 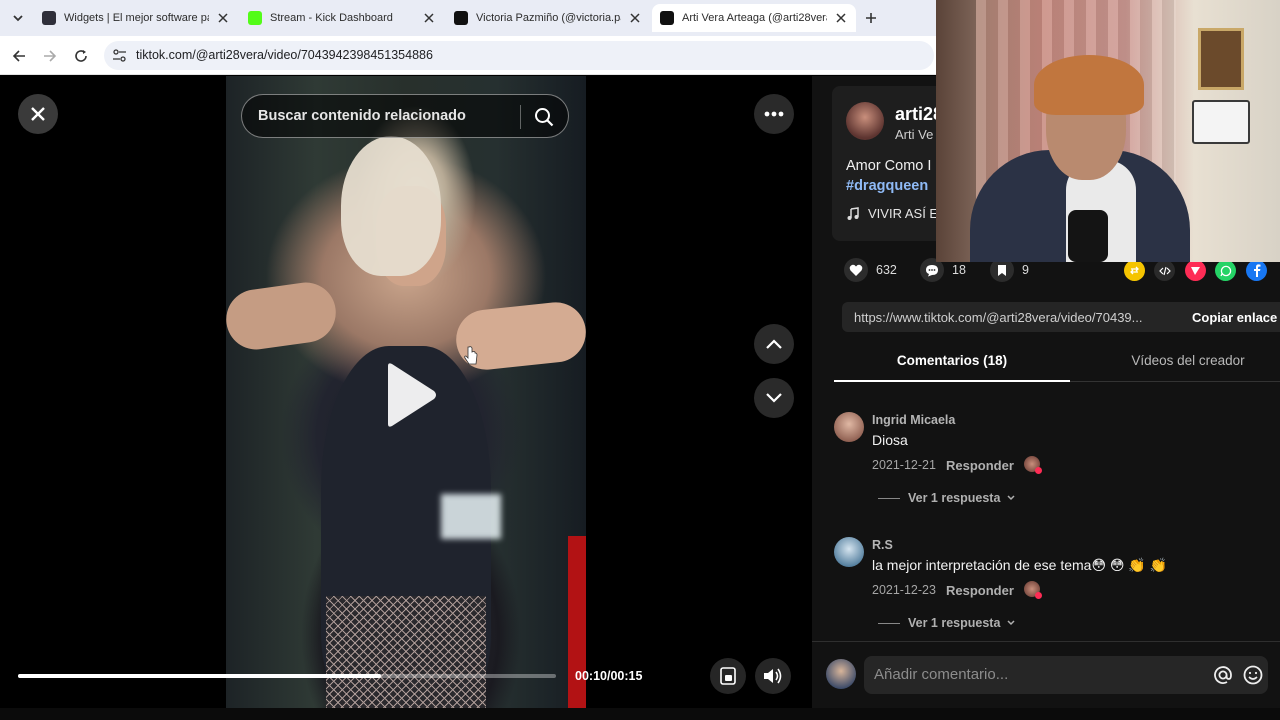 What do you see at coordinates (1221, 59) in the screenshot?
I see `webcam-wall-picture` at bounding box center [1221, 59].